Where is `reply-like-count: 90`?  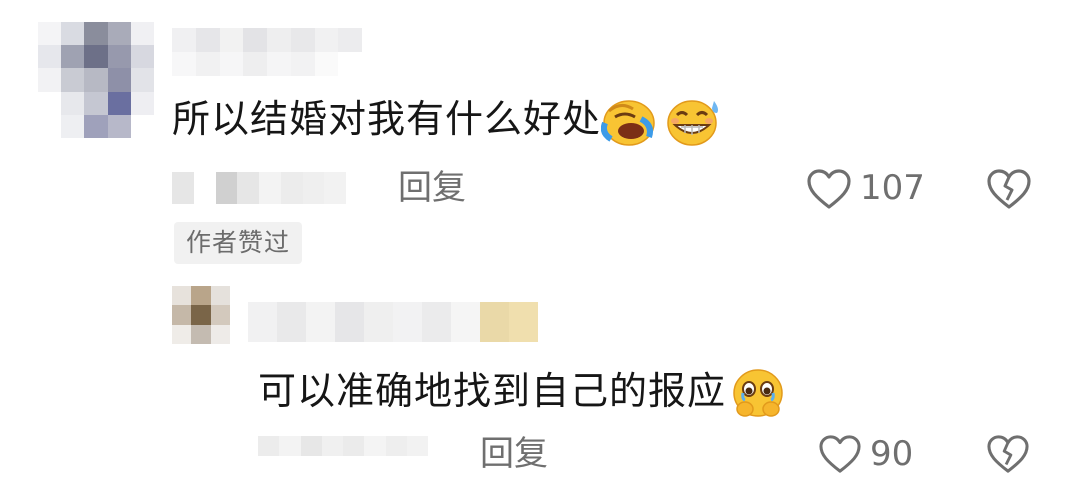 reply-like-count: 90 is located at coordinates (892, 454).